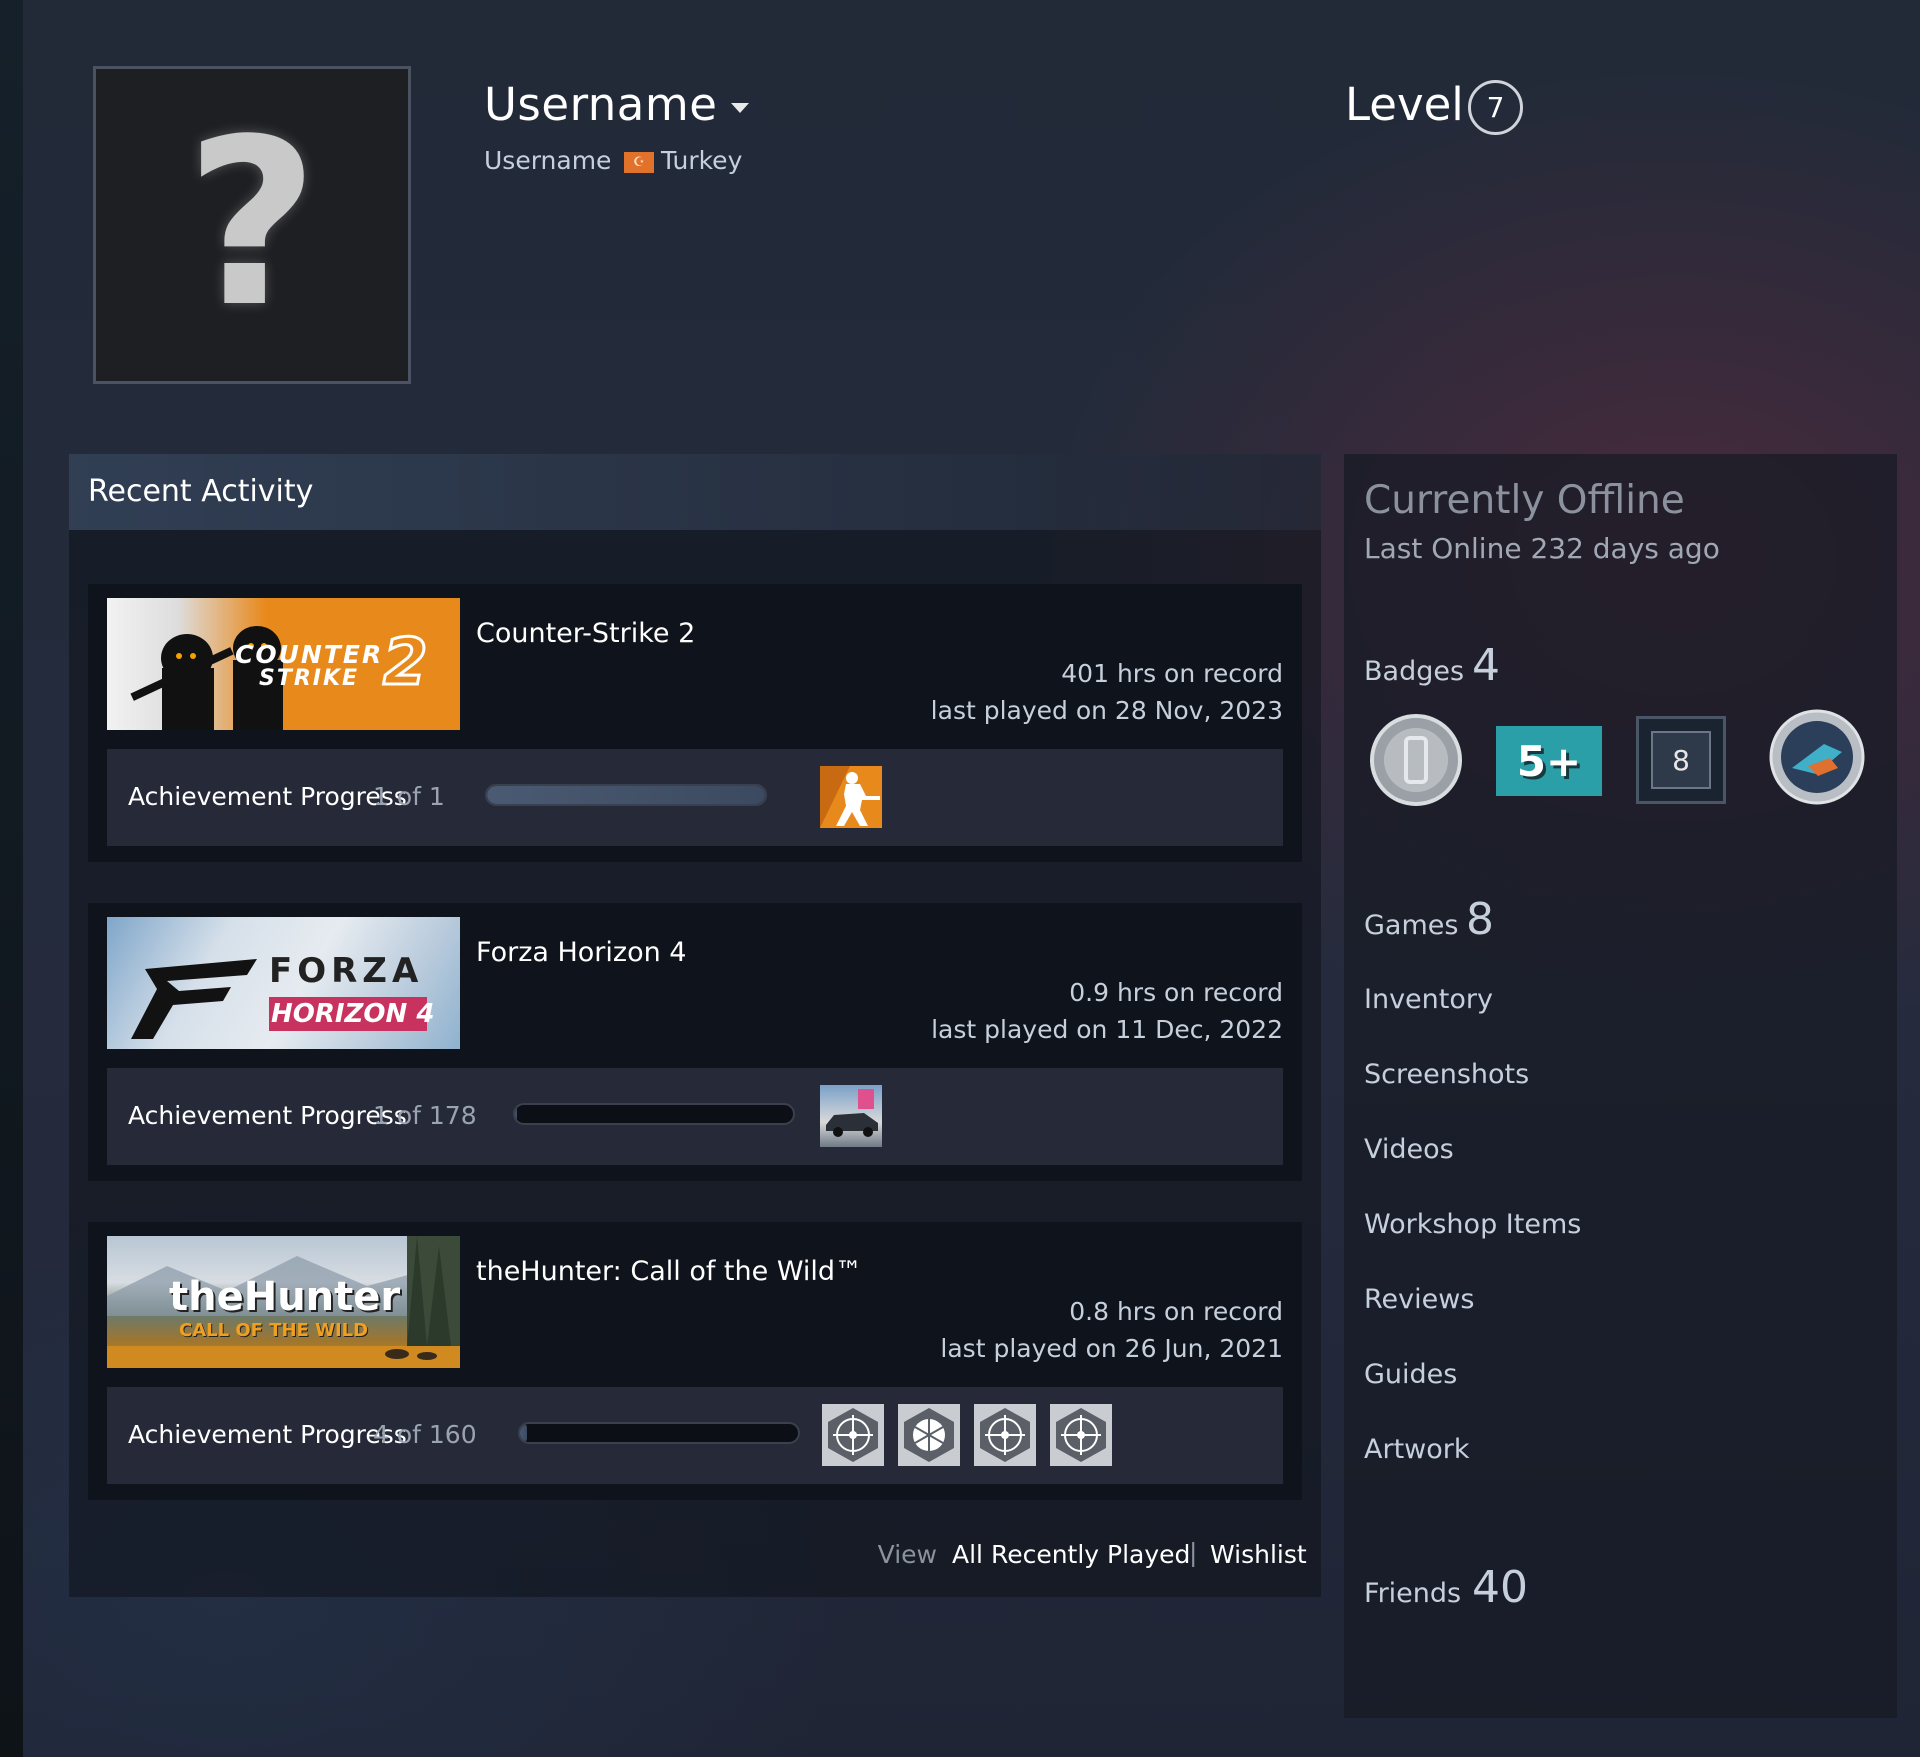 This screenshot has height=1757, width=1920. What do you see at coordinates (907, 1554) in the screenshot?
I see `view-label: View` at bounding box center [907, 1554].